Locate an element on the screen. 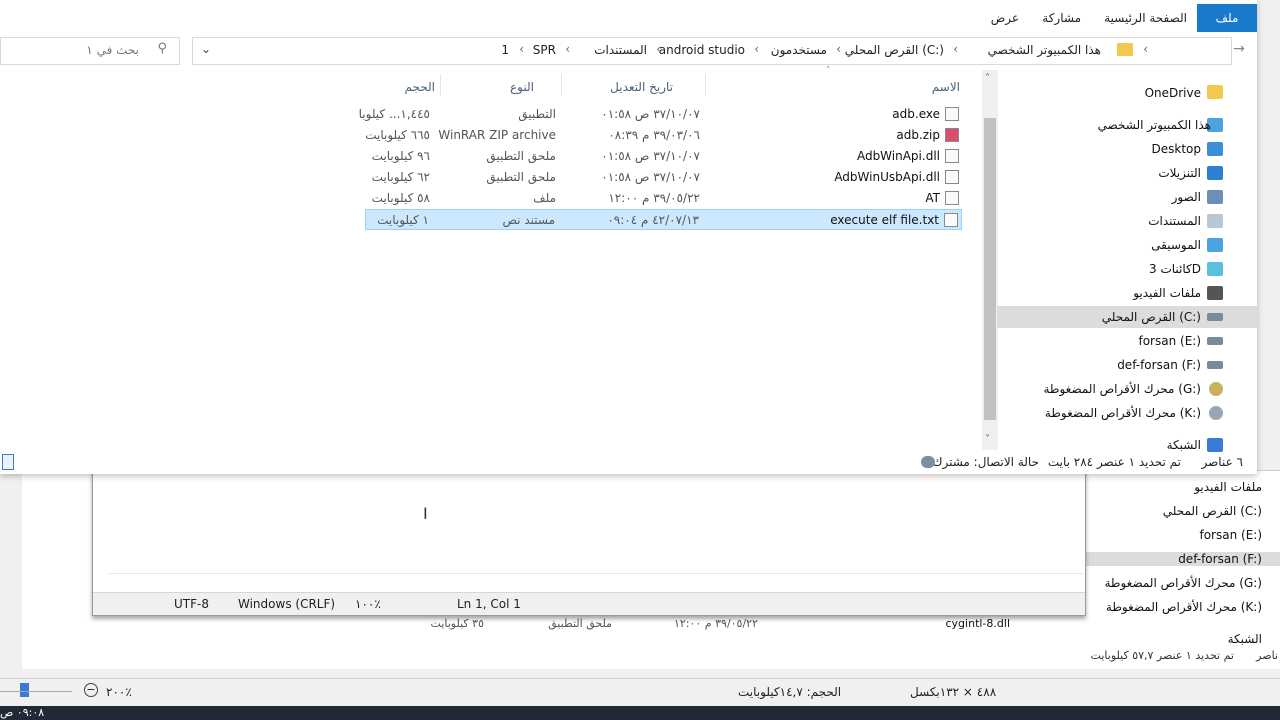  nav-item-drive-g: محرك الأقراص المضغوطة (G:) is located at coordinates (1122, 389).